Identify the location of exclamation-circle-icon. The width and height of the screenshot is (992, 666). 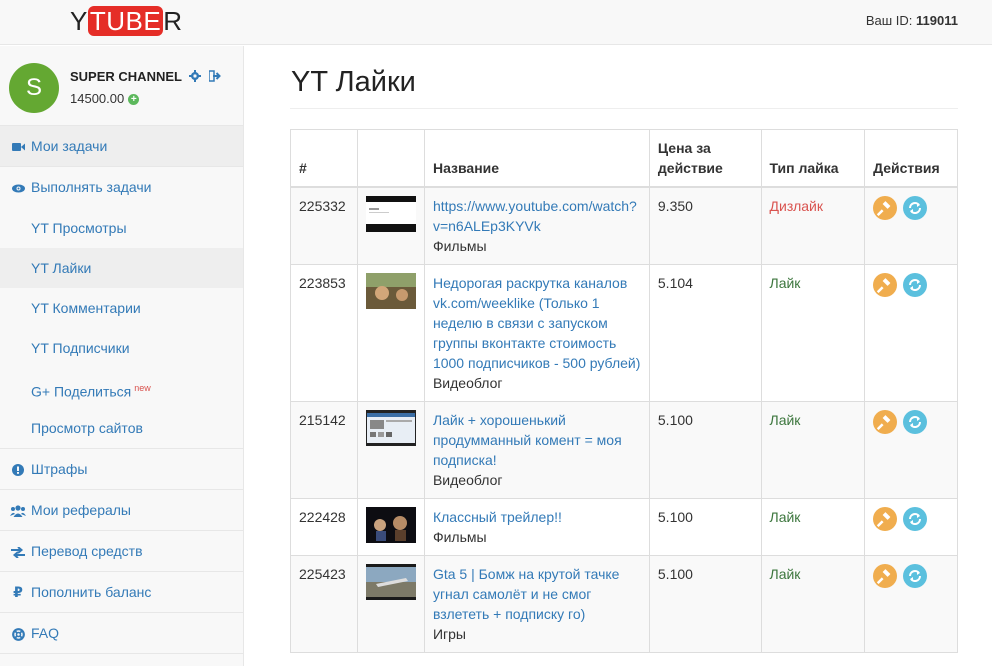
(18, 469).